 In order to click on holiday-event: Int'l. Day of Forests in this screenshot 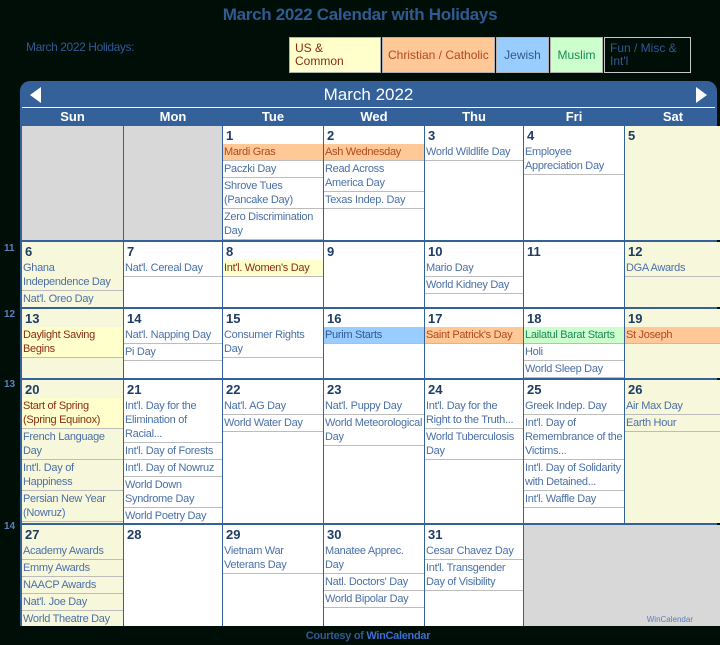, I will do `click(173, 451)`.